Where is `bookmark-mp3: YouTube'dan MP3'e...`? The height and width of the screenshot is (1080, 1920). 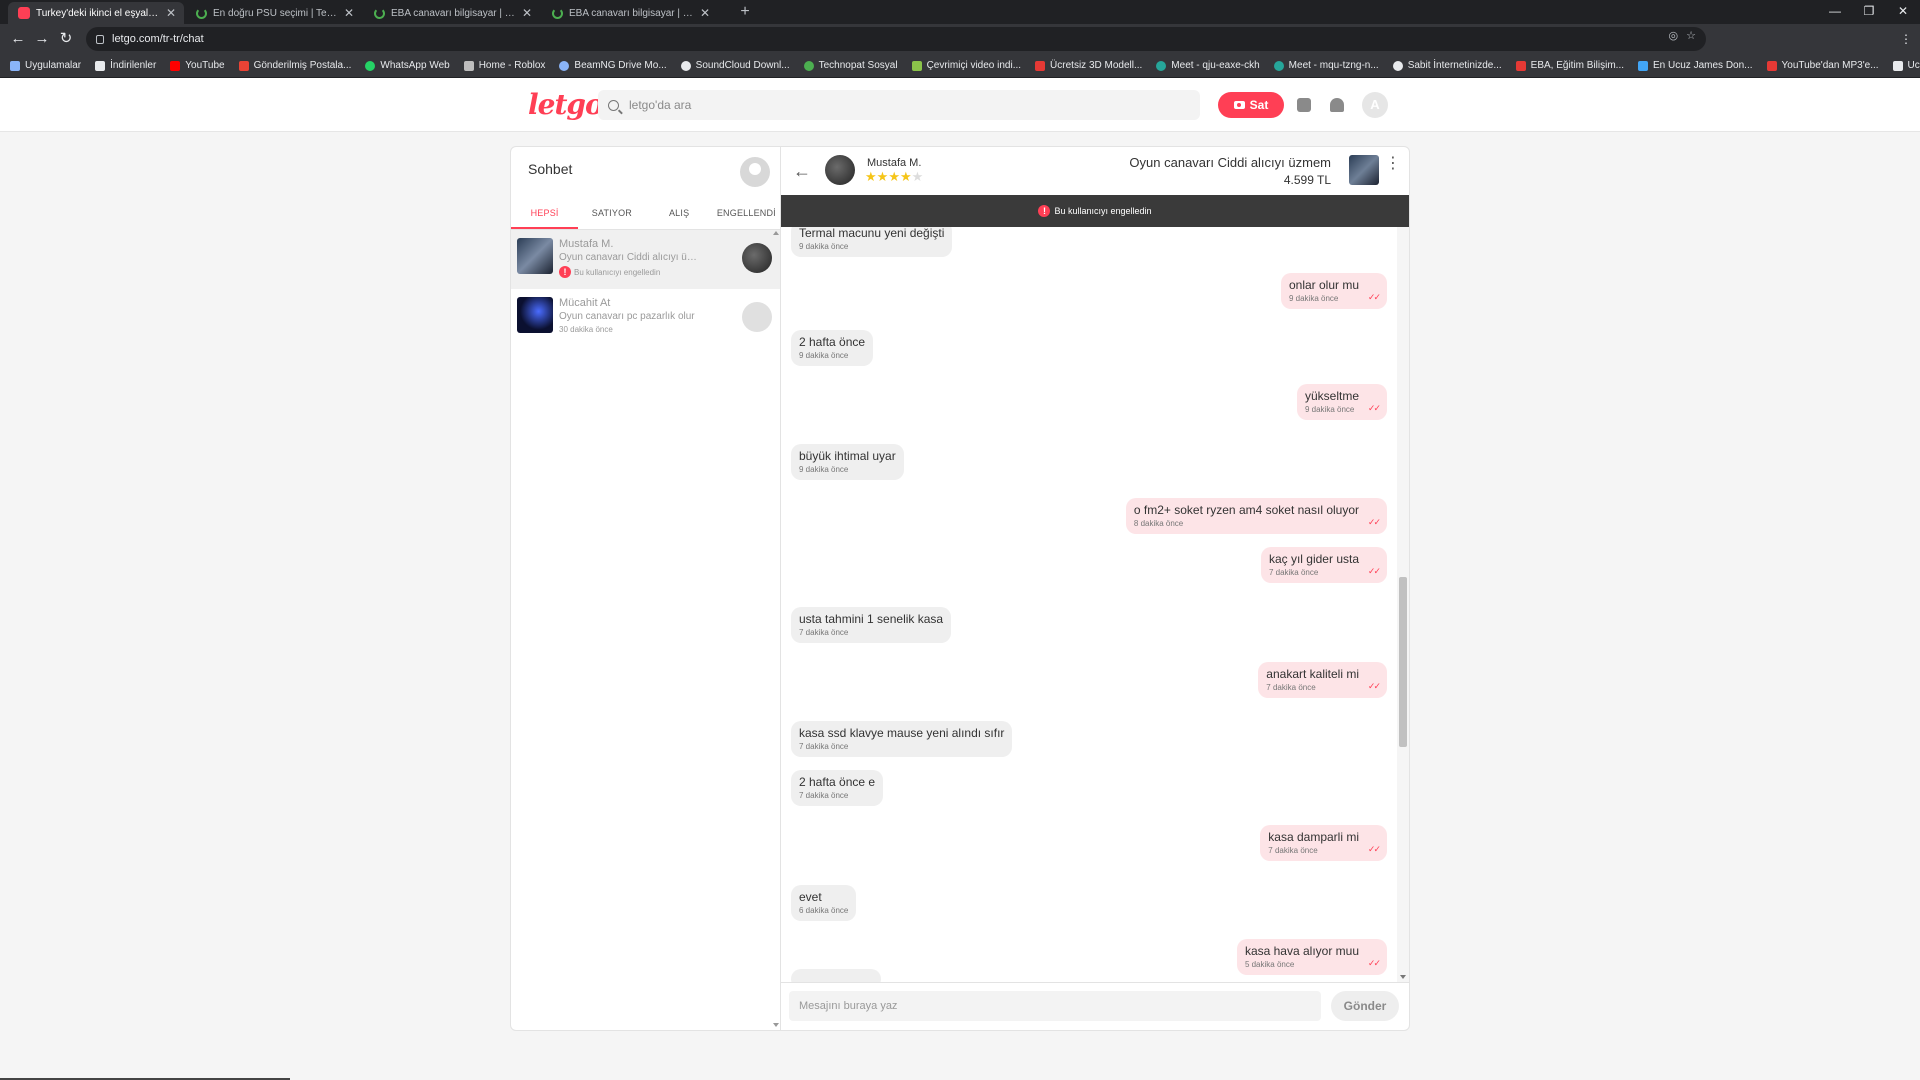 bookmark-mp3: YouTube'dan MP3'e... is located at coordinates (1822, 65).